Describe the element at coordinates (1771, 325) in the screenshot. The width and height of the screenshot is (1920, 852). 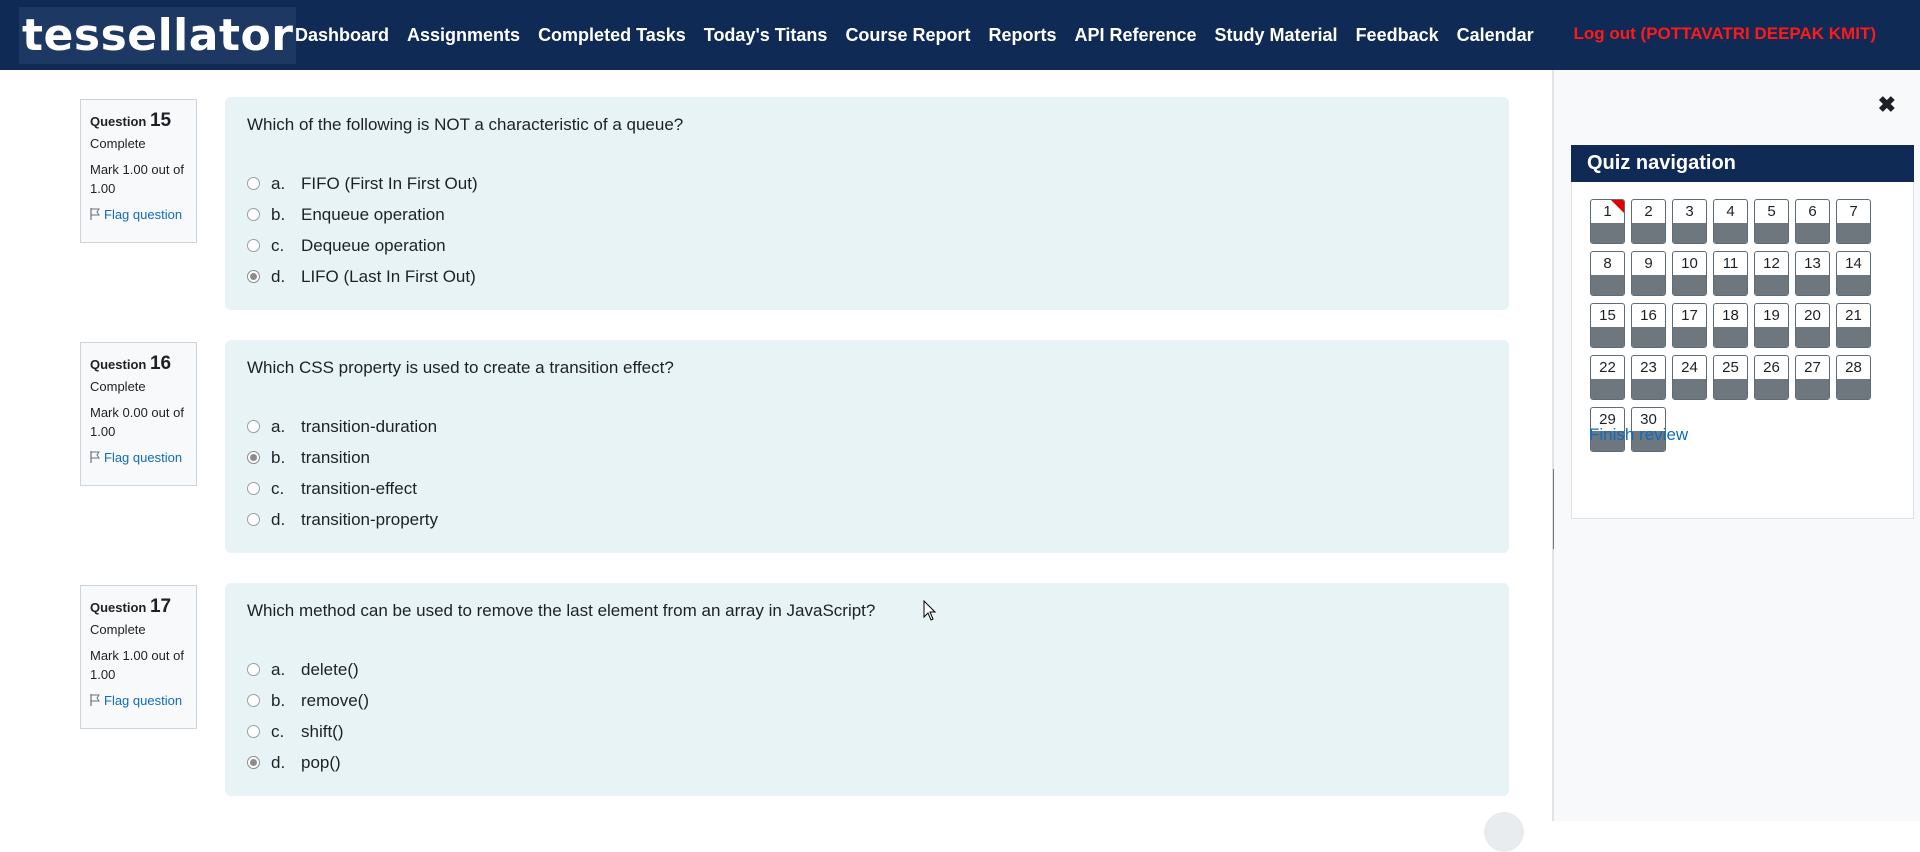
I see `quiz-nav-button: 19` at that location.